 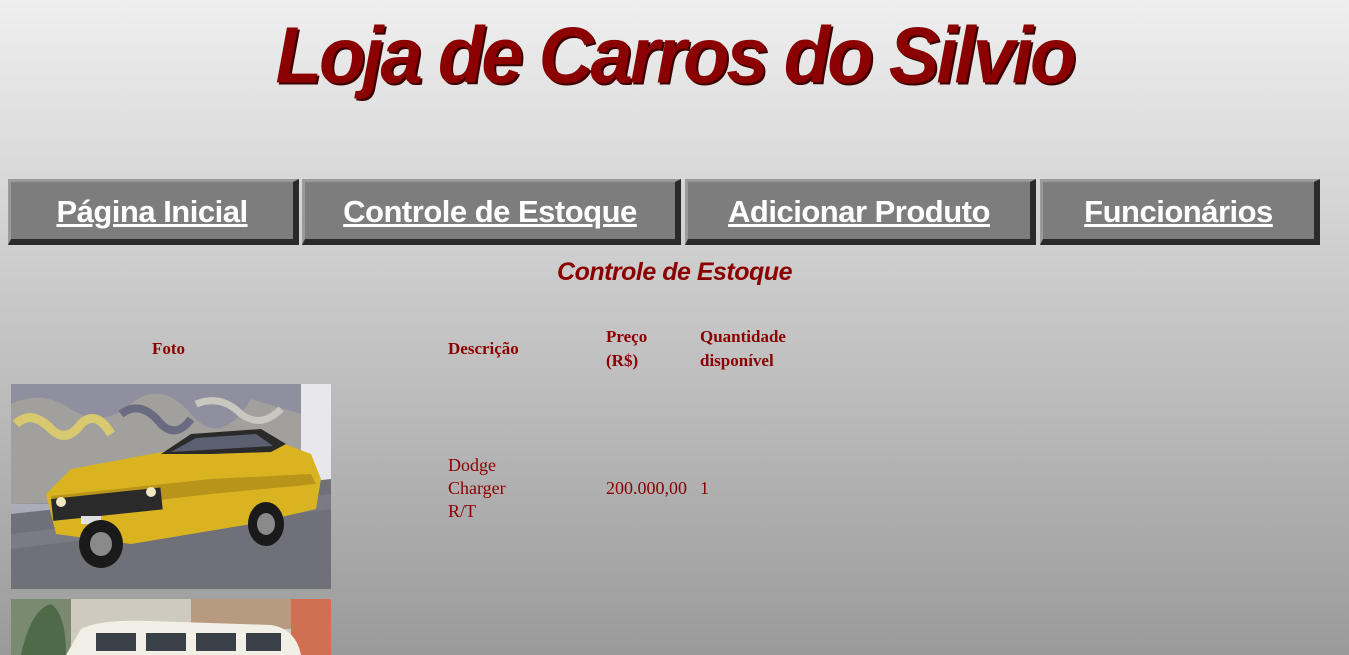 I want to click on header-price: Preço (R$), so click(x=626, y=349).